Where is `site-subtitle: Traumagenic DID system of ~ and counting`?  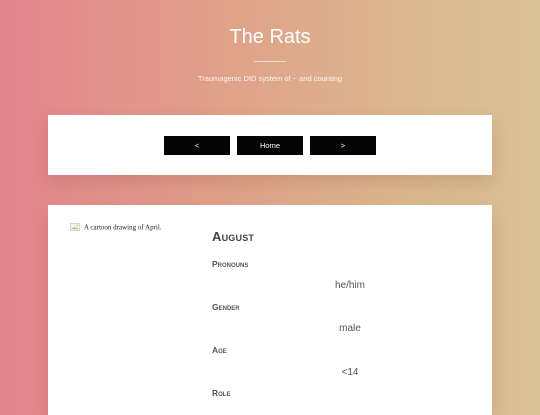
site-subtitle: Traumagenic DID system of ~ and counting is located at coordinates (270, 78).